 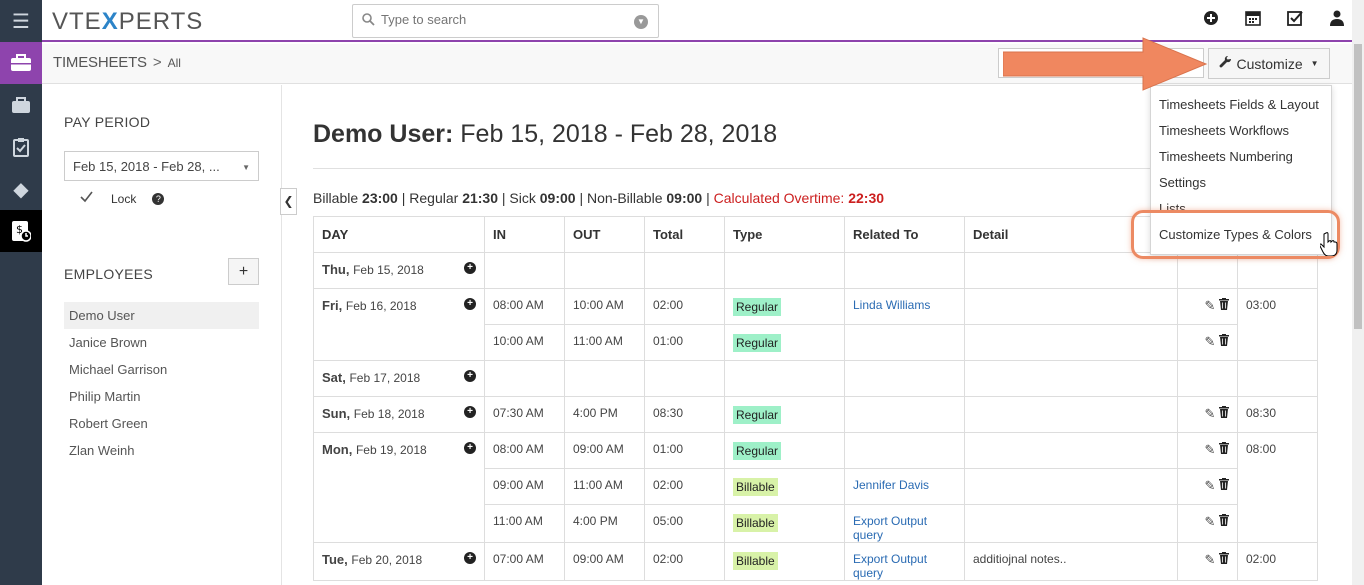 I want to click on time-in: 08:00 AM, so click(x=518, y=449).